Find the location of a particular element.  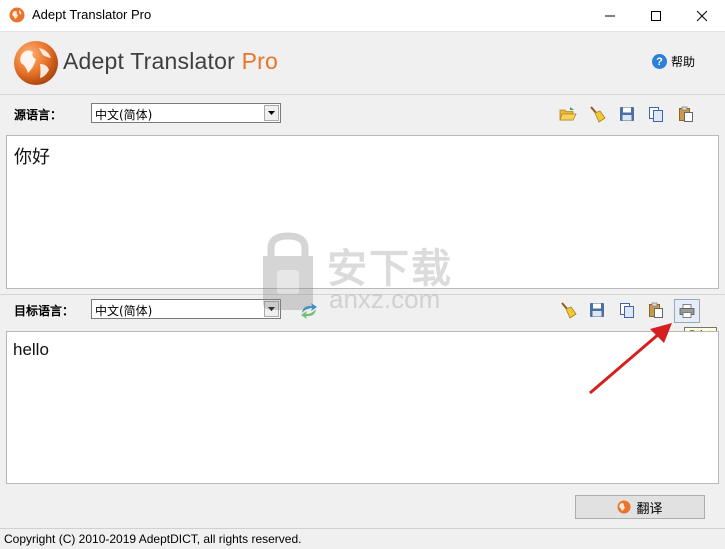

brand-title: Adept Translator Pro is located at coordinates (170, 61).